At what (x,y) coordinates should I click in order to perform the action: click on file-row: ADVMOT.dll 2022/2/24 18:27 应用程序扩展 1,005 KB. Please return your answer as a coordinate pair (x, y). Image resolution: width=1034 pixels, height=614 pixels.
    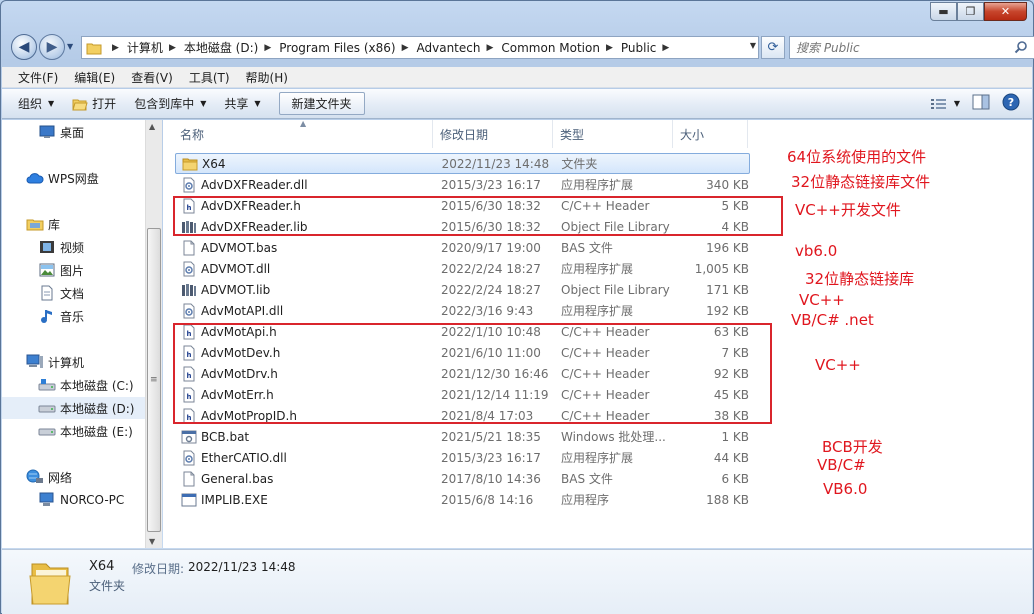
    Looking at the image, I should click on (462, 268).